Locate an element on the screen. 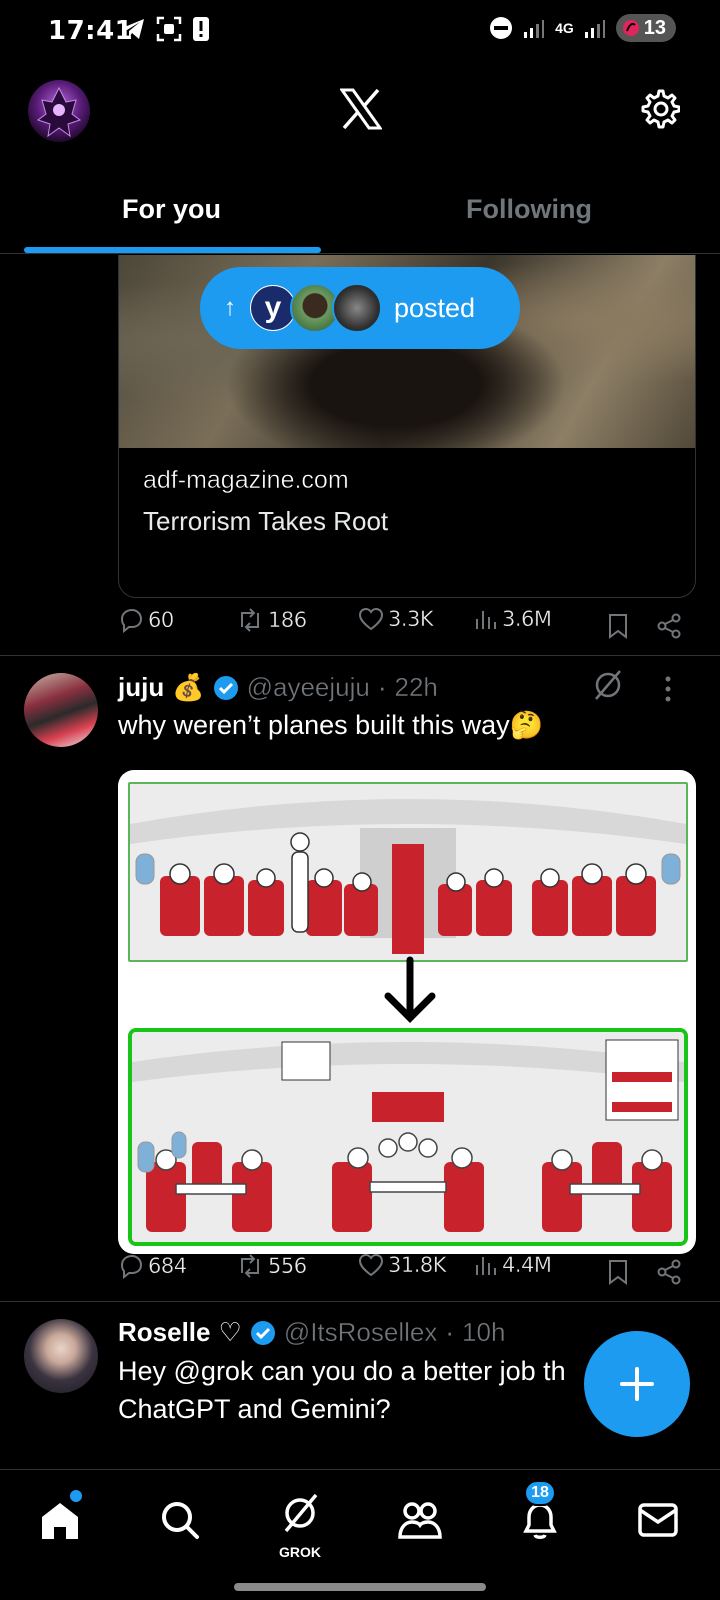 The width and height of the screenshot is (720, 1600). like-count: 31.8K is located at coordinates (417, 1265).